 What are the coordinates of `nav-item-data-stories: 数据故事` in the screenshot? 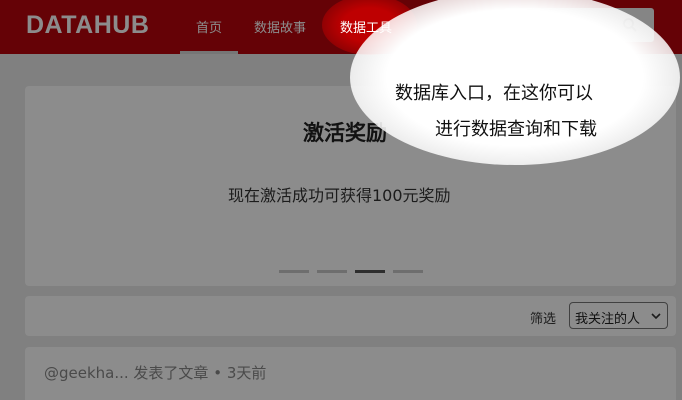 It's located at (280, 26).